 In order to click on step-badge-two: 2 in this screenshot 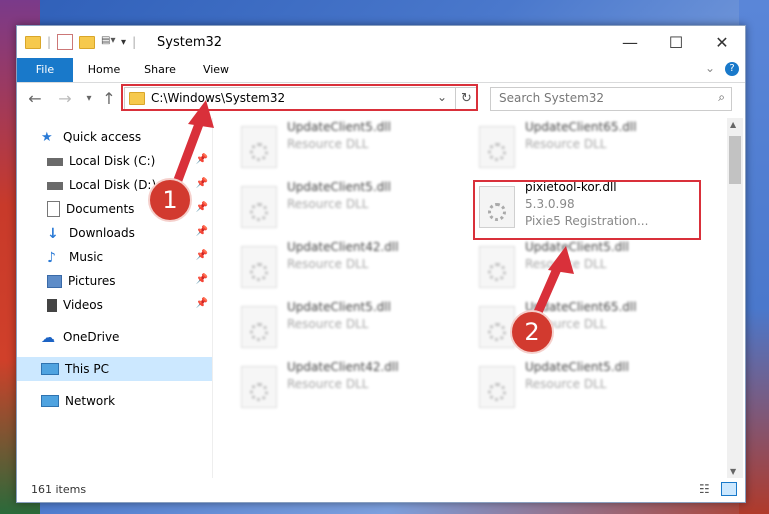, I will do `click(532, 332)`.